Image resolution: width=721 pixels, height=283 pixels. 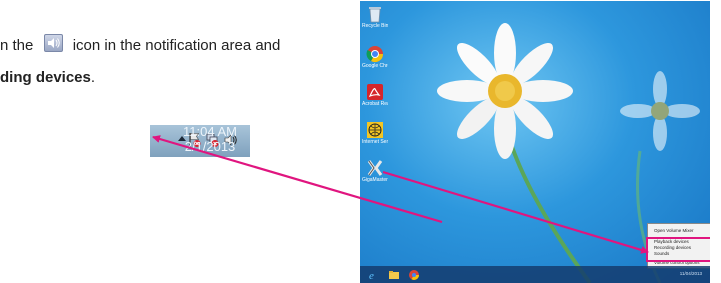 What do you see at coordinates (515, 212) in the screenshot?
I see `arrow-to-menu-item` at bounding box center [515, 212].